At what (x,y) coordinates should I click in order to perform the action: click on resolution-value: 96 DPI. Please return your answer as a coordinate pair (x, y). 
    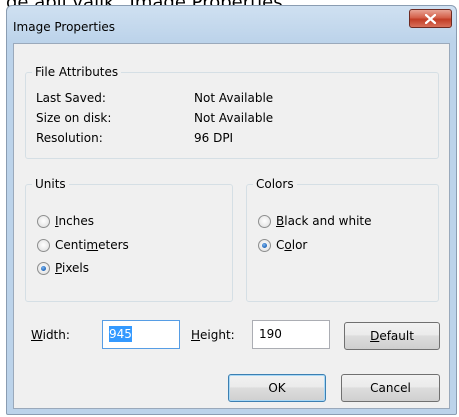
    Looking at the image, I should click on (214, 138).